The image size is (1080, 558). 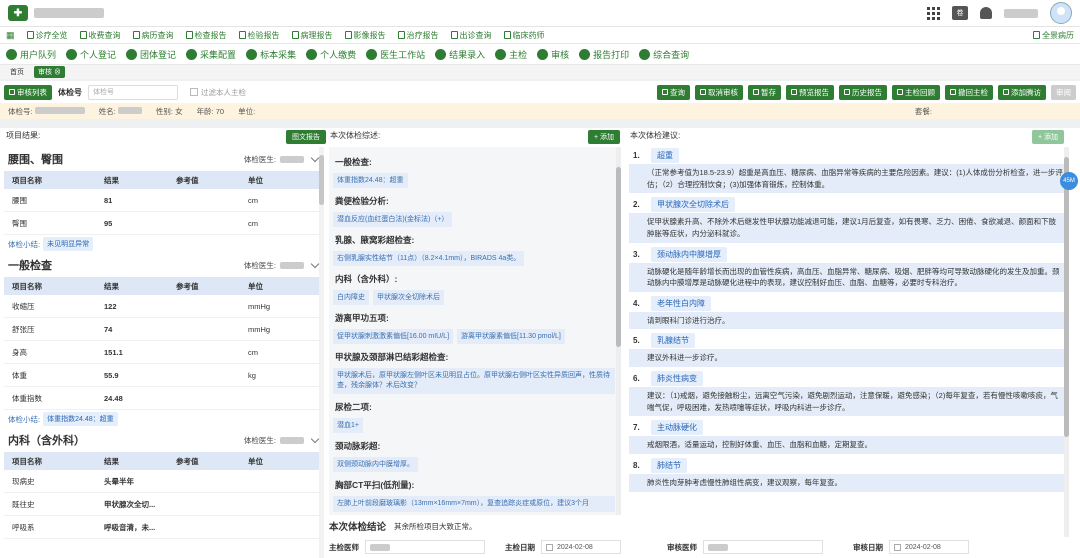 I want to click on menu-item-5: 病理报告, so click(x=312, y=35).